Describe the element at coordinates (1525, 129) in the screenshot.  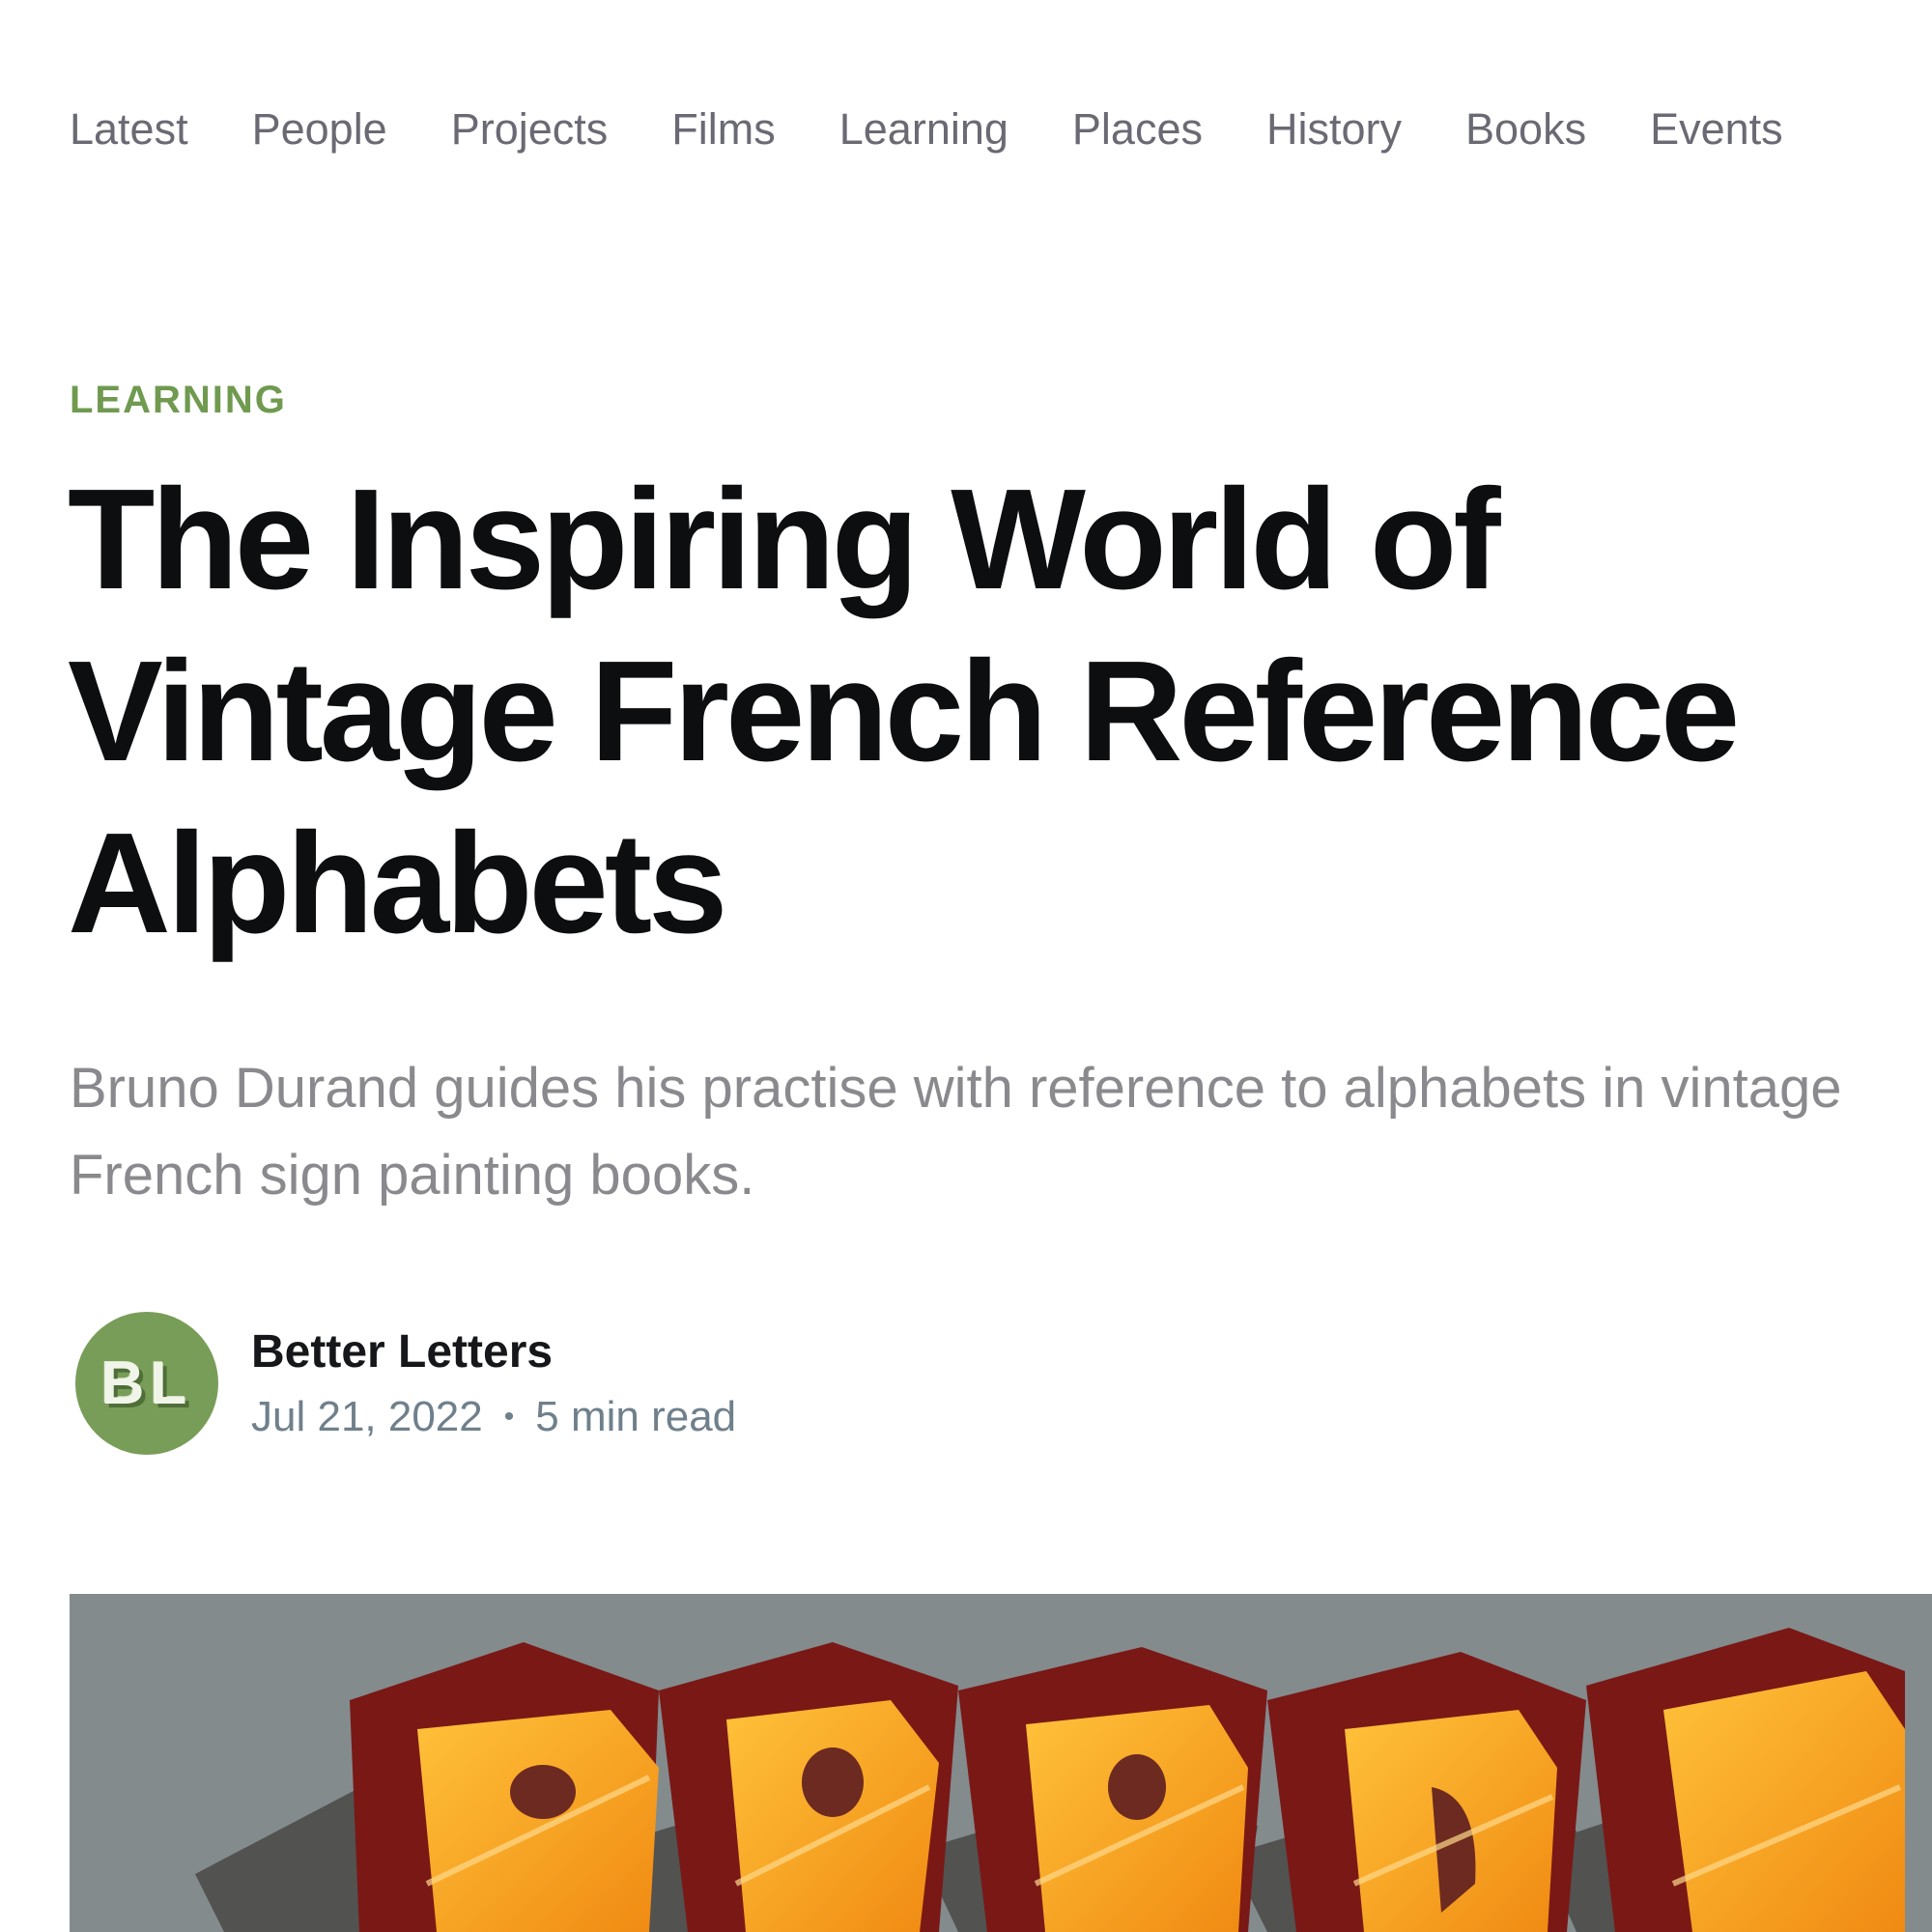
I see `nav-item-books: Books` at that location.